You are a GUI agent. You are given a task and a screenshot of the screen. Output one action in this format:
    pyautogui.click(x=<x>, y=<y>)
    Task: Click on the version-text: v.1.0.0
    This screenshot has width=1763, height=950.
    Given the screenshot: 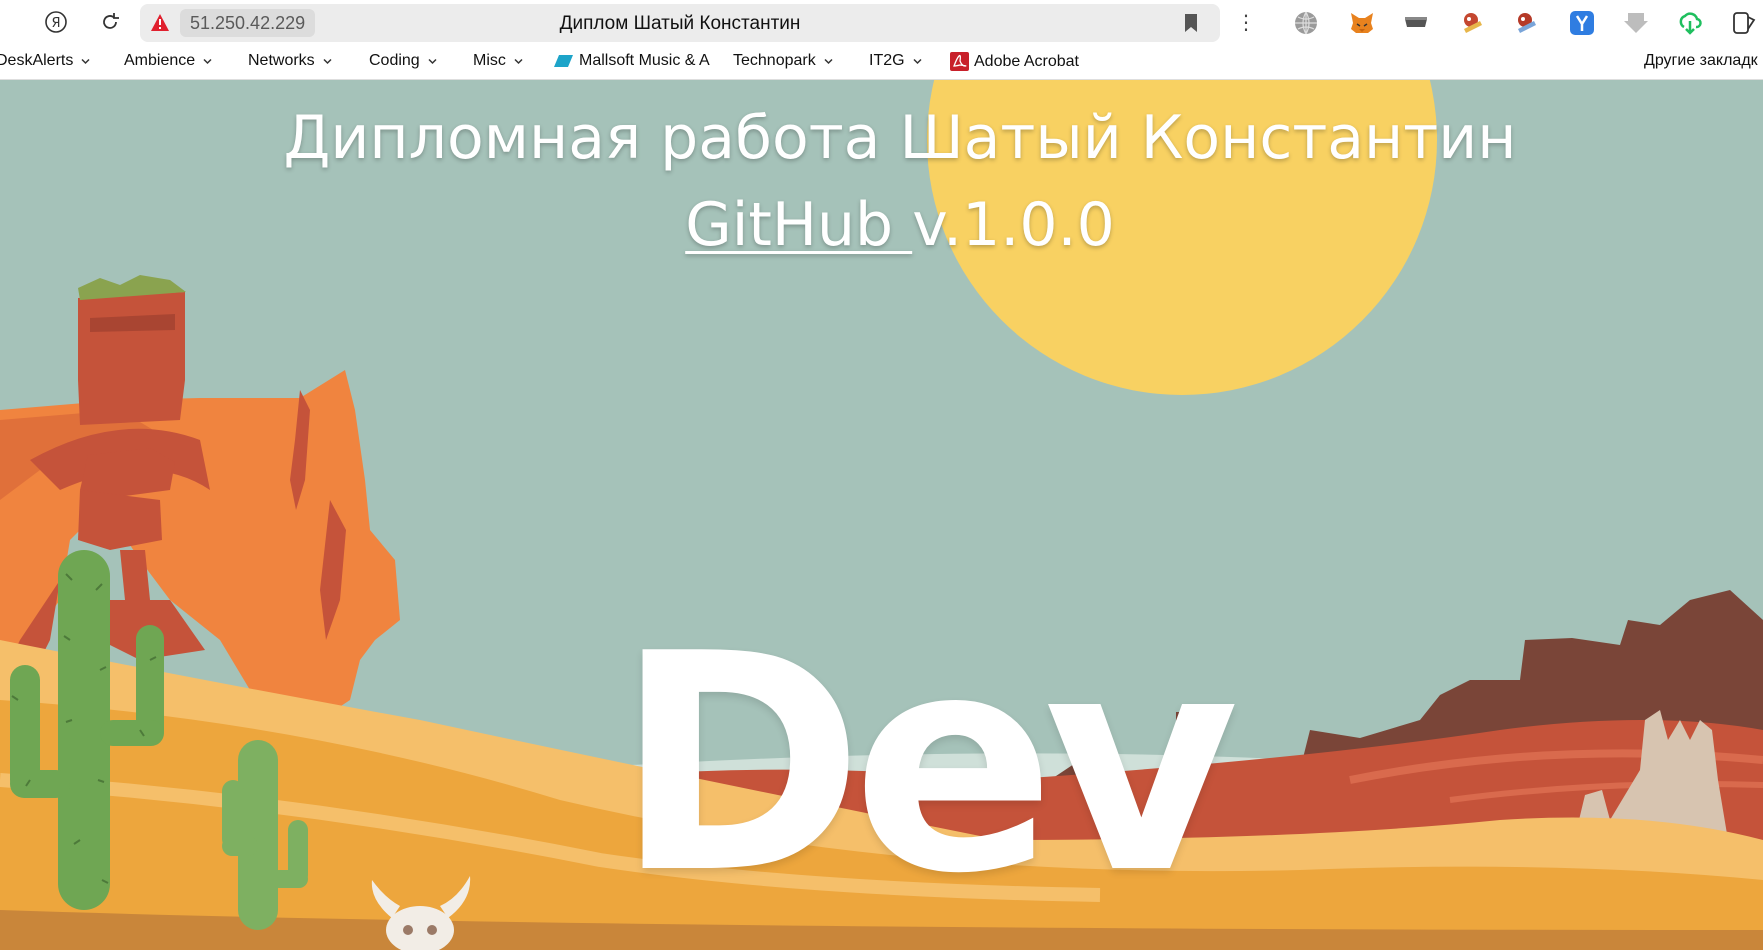 What is the action you would take?
    pyautogui.click(x=1013, y=225)
    